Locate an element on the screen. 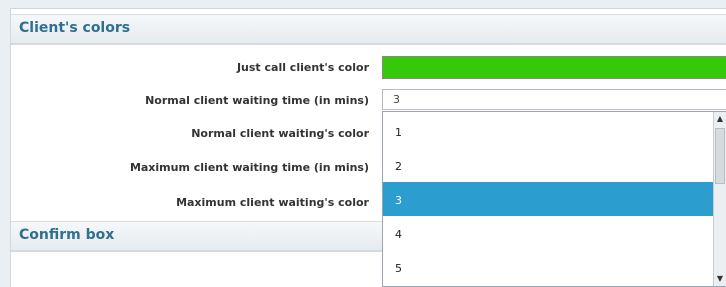  just-call-color-label: Just call client's color is located at coordinates (302, 67).